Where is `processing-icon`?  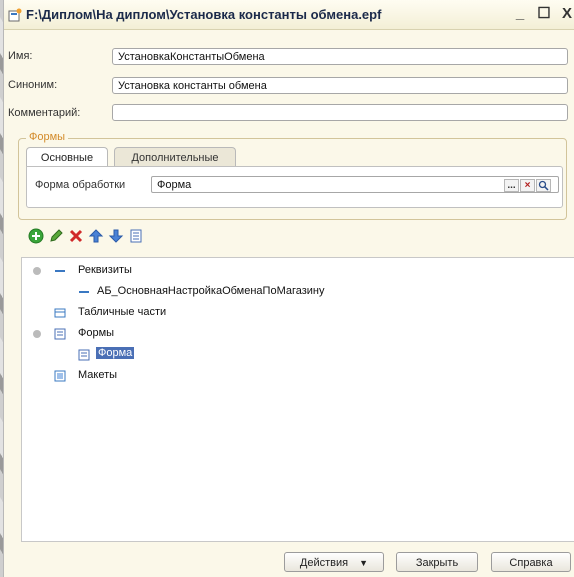 processing-icon is located at coordinates (15, 15).